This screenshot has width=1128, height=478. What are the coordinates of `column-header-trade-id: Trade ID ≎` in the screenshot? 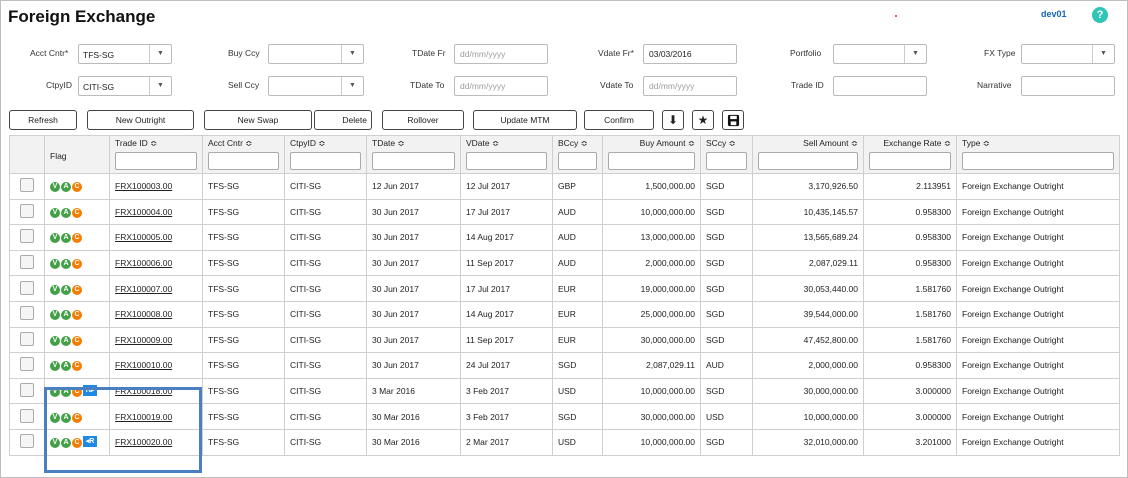 It's located at (156, 154).